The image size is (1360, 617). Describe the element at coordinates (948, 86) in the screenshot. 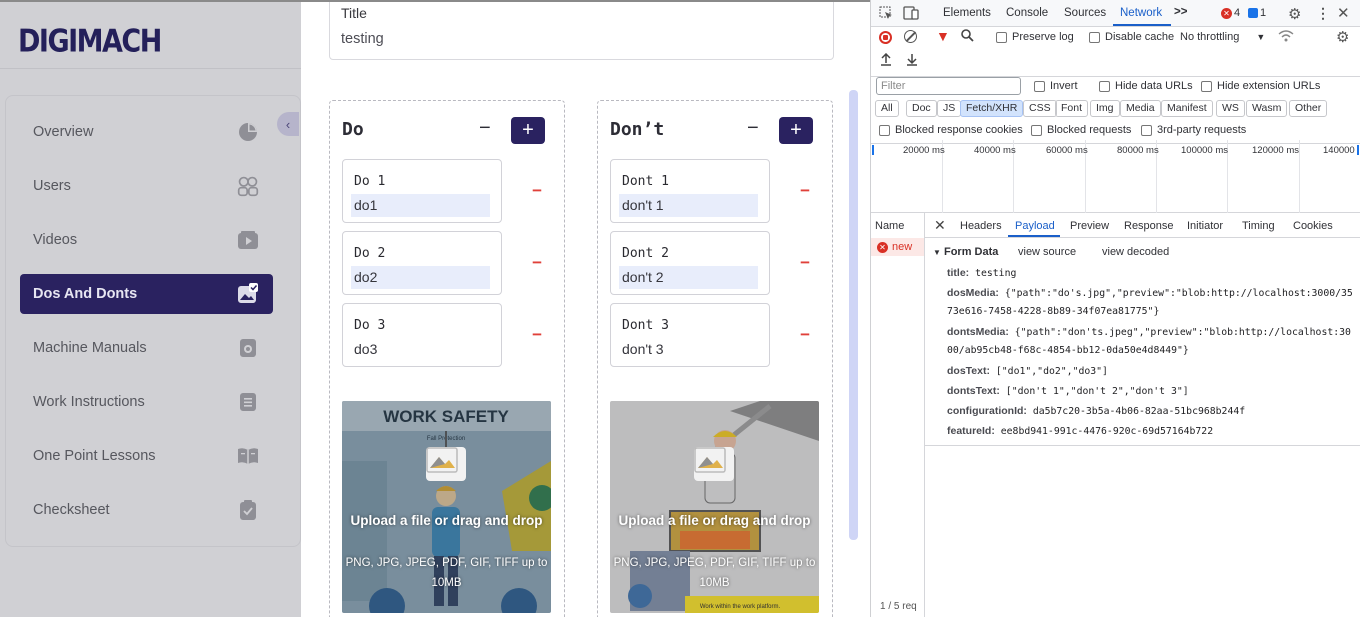

I see `filter-input: Filter` at that location.